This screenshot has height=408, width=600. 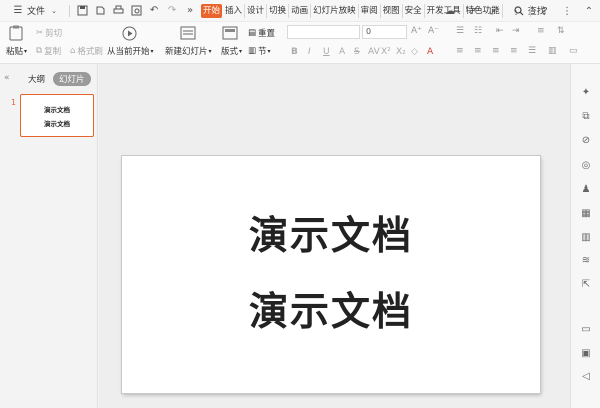 I want to click on brush-icon: ⌂, so click(x=73, y=51).